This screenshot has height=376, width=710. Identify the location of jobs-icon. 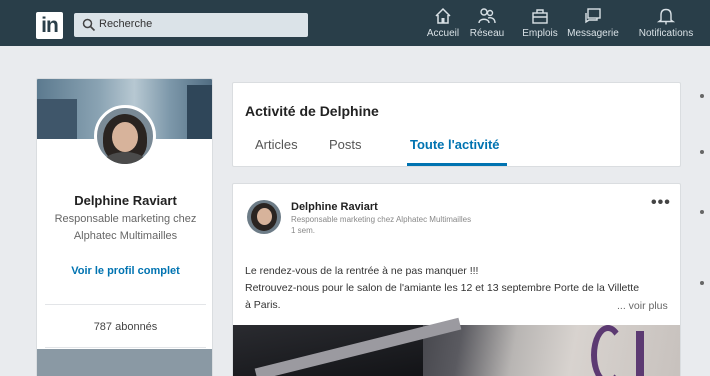
(540, 16).